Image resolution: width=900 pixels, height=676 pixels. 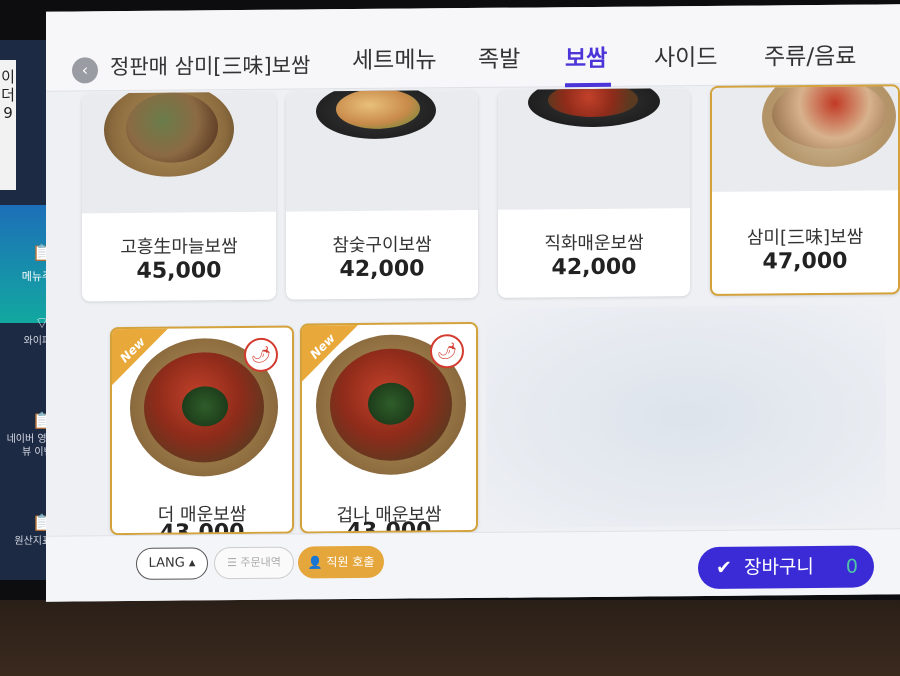 I want to click on menu-item-name: 고흥生마늘보쌈, so click(x=179, y=247).